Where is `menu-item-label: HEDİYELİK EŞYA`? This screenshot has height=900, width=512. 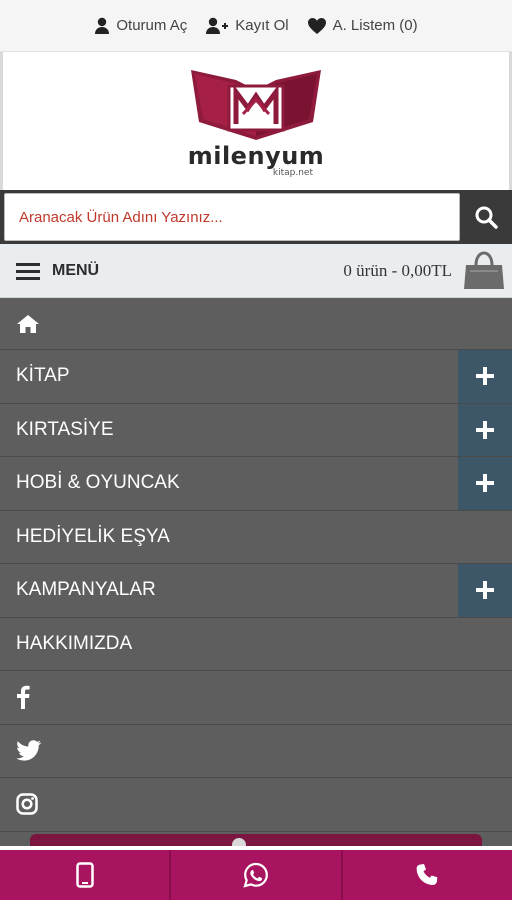
menu-item-label: HEDİYELİK EŞYA is located at coordinates (256, 537).